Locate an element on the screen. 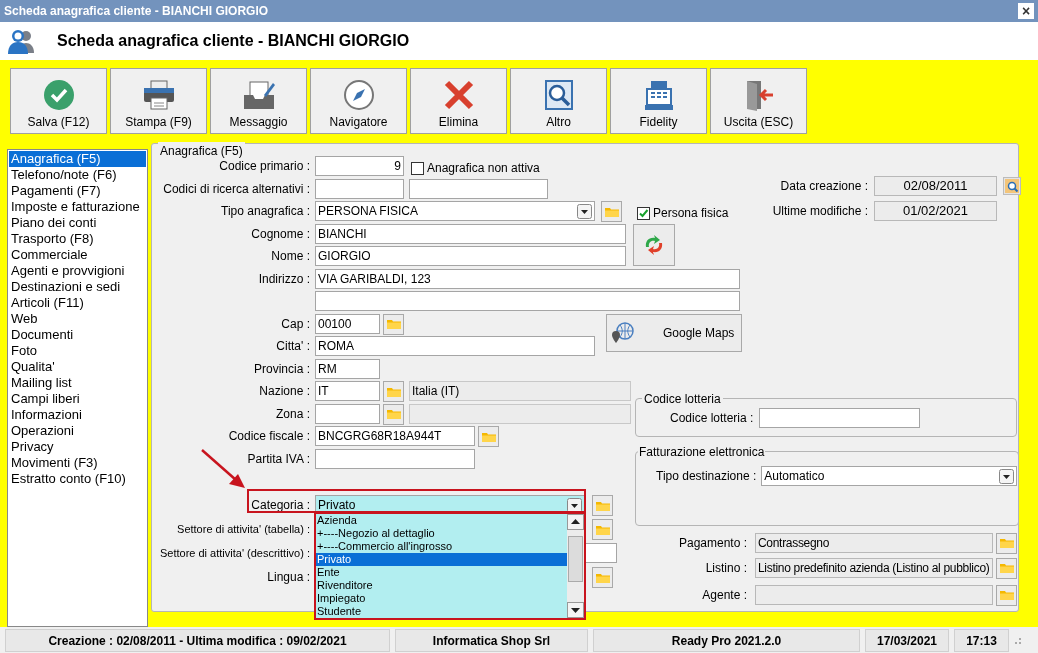 Image resolution: width=1038 pixels, height=653 pixels. sidebar-item: Telefono/note (F6) is located at coordinates (77, 175).